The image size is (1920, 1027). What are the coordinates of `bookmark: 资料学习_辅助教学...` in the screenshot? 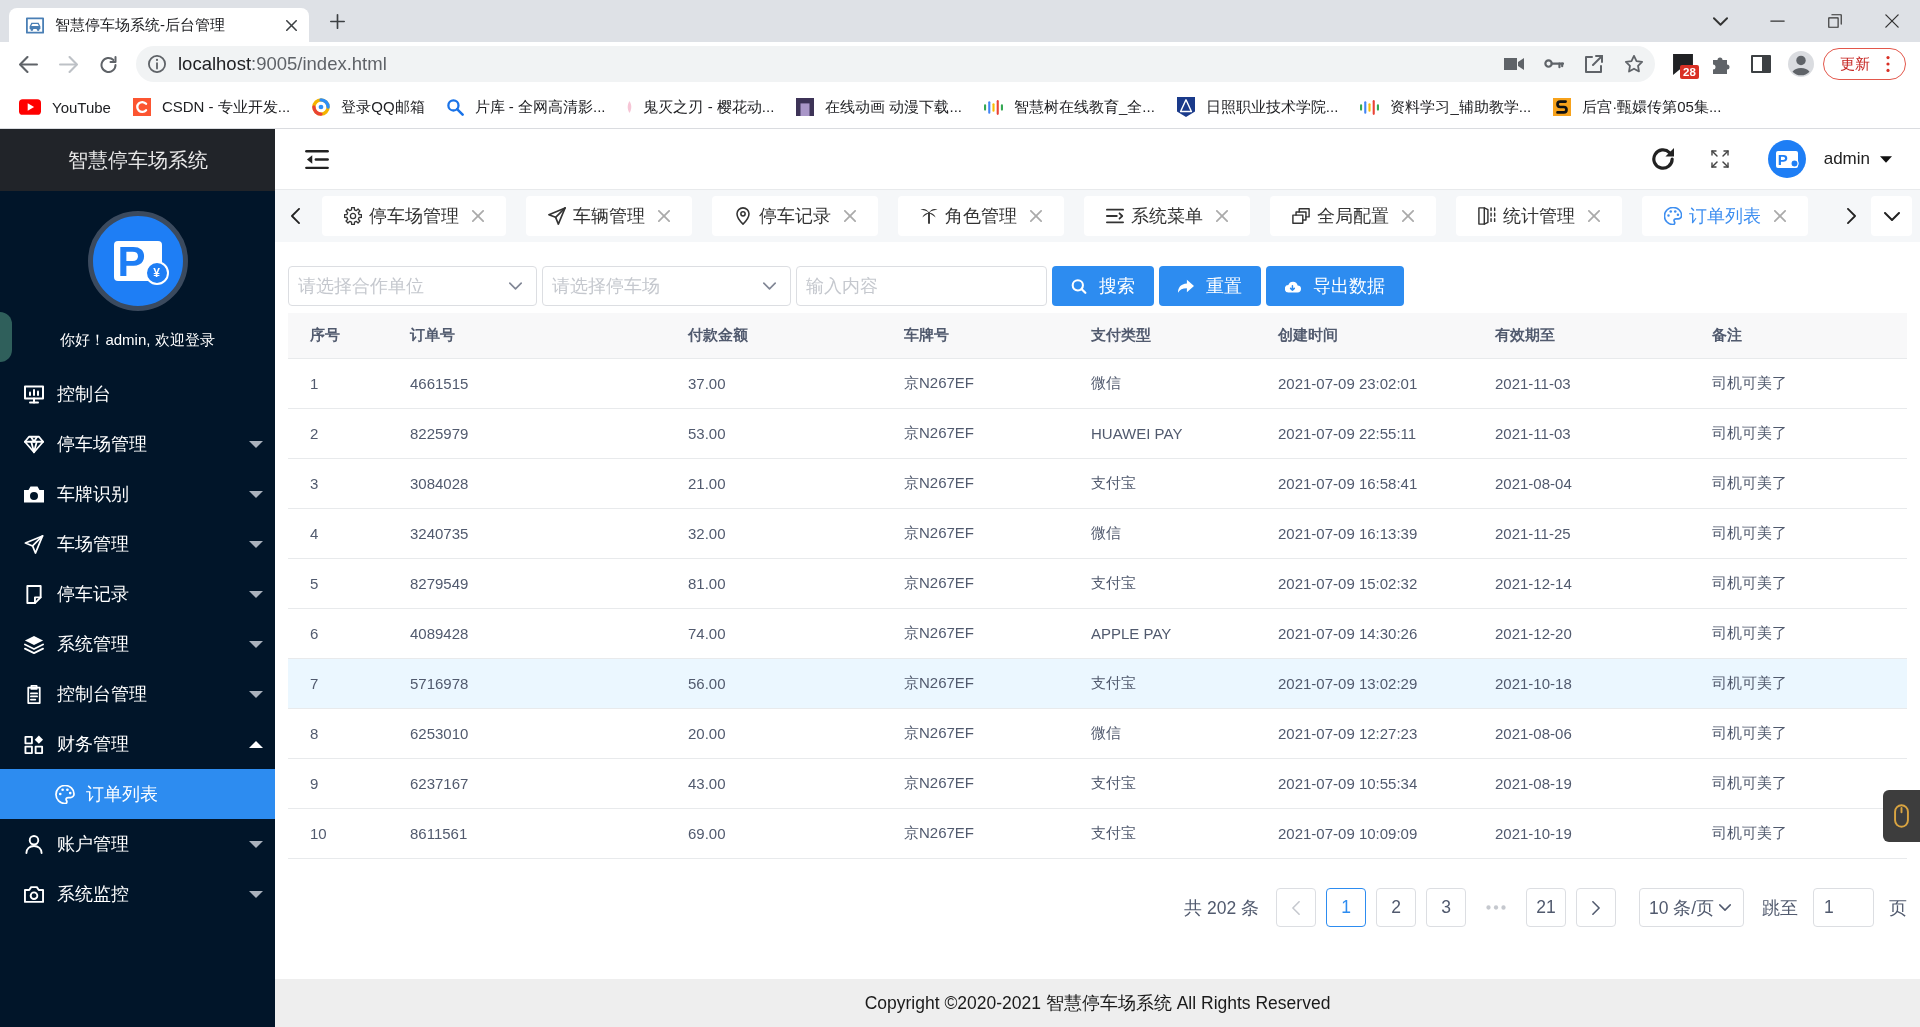 It's located at (1446, 107).